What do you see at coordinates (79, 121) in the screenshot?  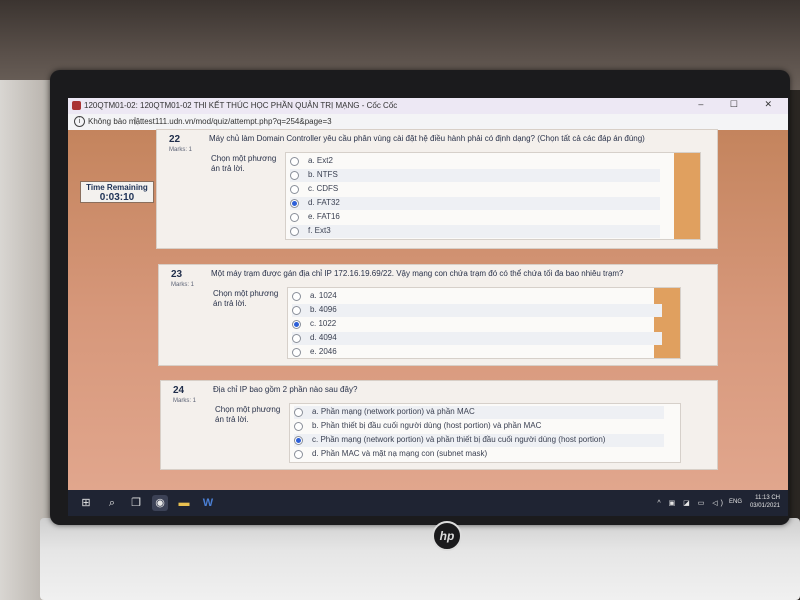 I see `info-icon: i` at bounding box center [79, 121].